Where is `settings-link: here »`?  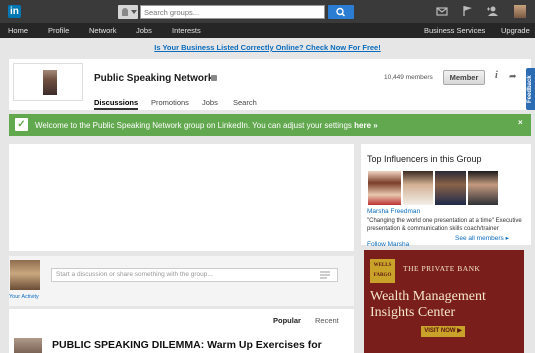
settings-link: here » is located at coordinates (366, 125).